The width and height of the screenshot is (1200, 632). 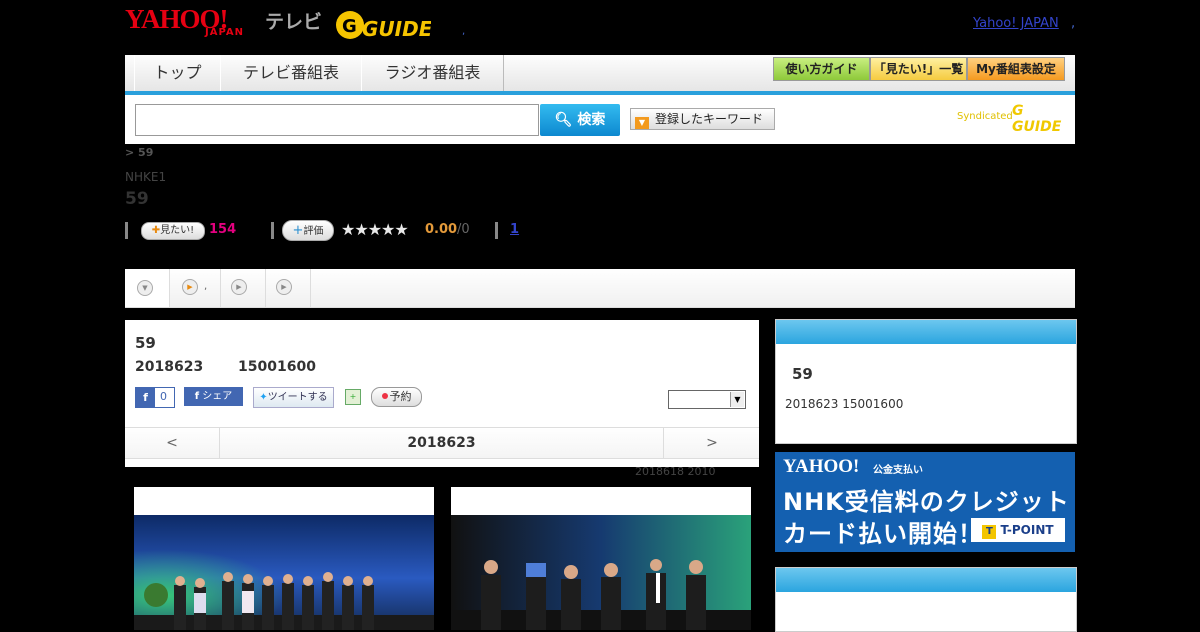 What do you see at coordinates (711, 443) in the screenshot?
I see `next-date-button: >` at bounding box center [711, 443].